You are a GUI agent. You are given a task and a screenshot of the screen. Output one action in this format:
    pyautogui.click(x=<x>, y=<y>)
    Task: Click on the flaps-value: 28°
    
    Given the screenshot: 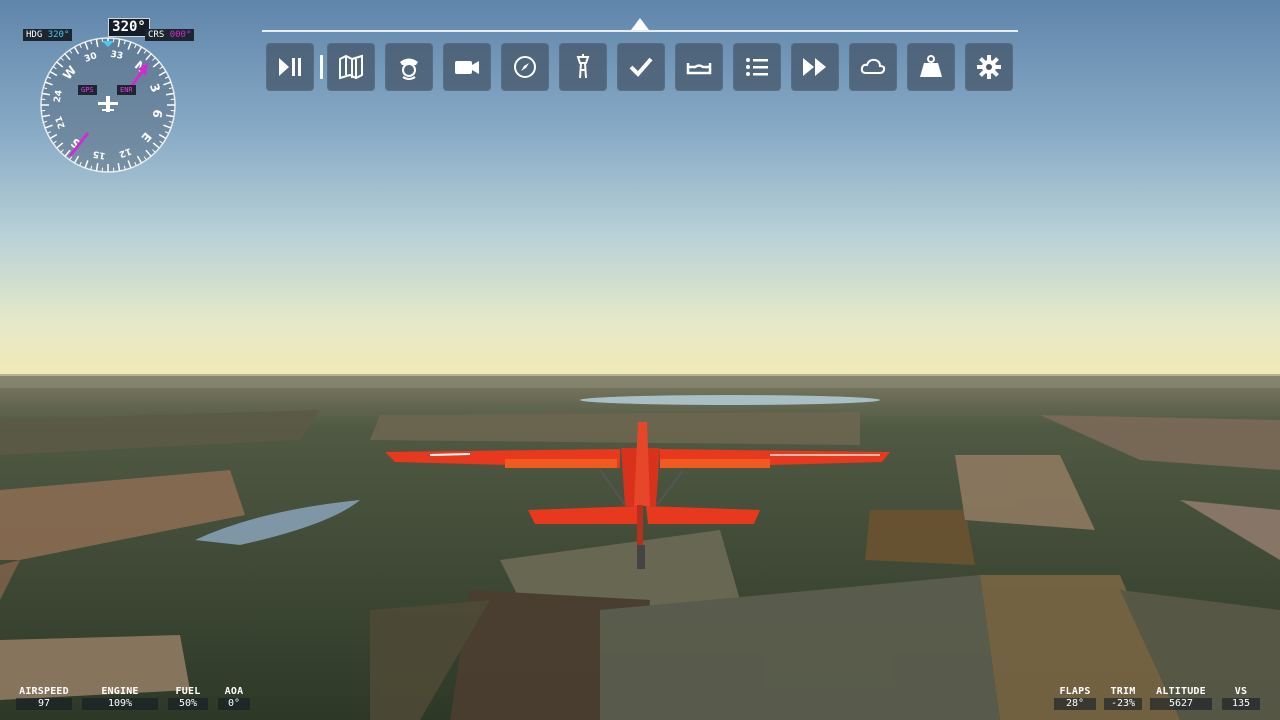 What is the action you would take?
    pyautogui.click(x=1075, y=704)
    